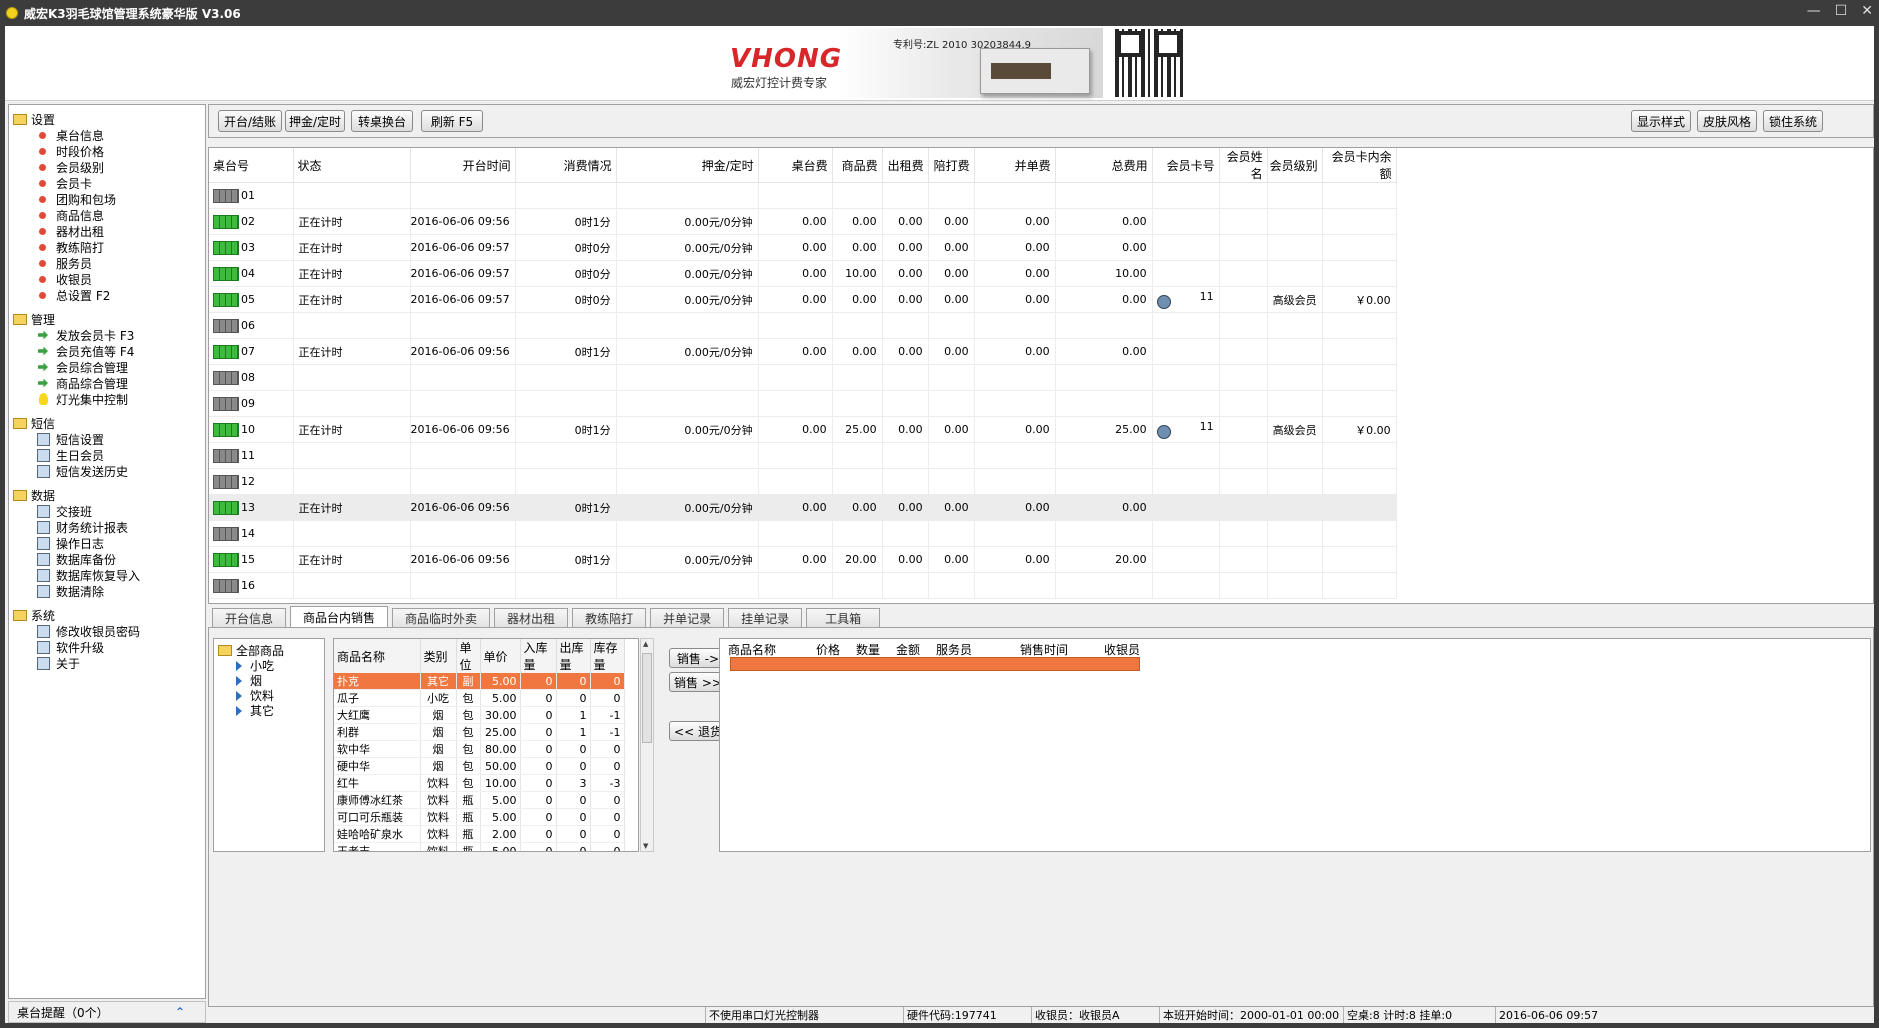  I want to click on sidebar-item: 灯光集中控制, so click(109, 399).